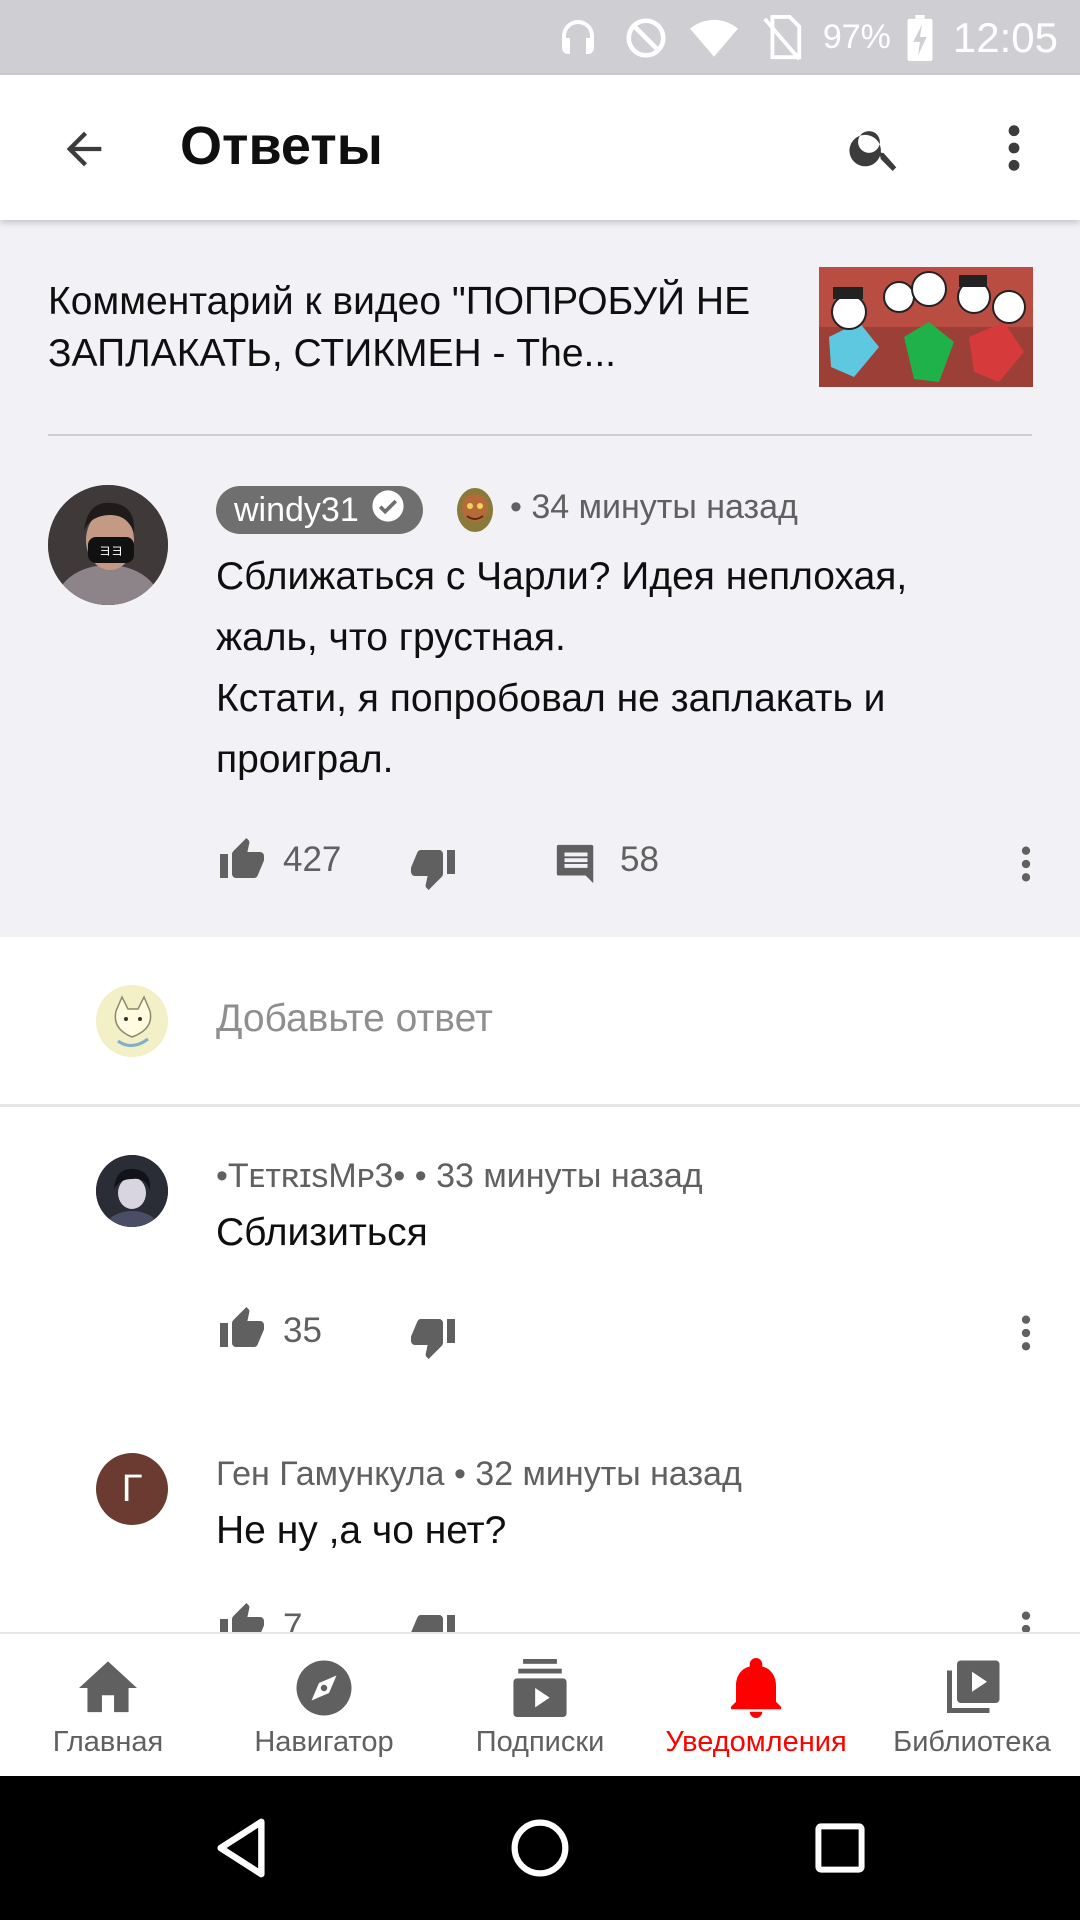  What do you see at coordinates (388, 510) in the screenshot?
I see `verified-icon` at bounding box center [388, 510].